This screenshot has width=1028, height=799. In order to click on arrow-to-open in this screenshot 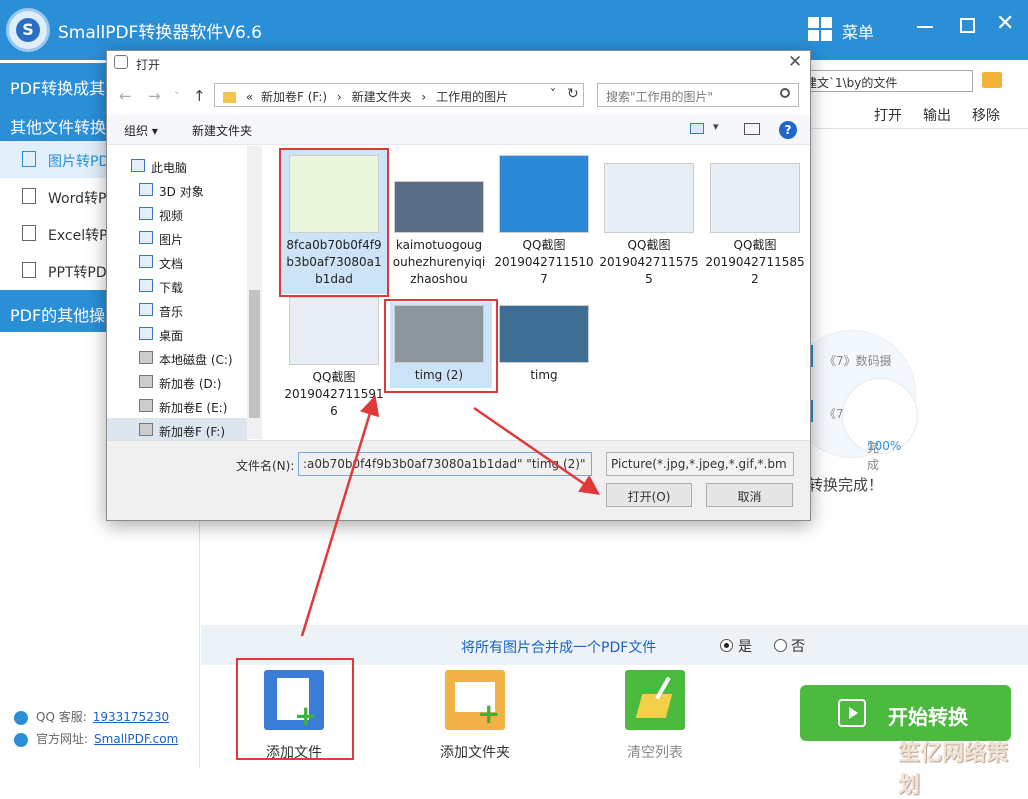, I will do `click(537, 450)`.